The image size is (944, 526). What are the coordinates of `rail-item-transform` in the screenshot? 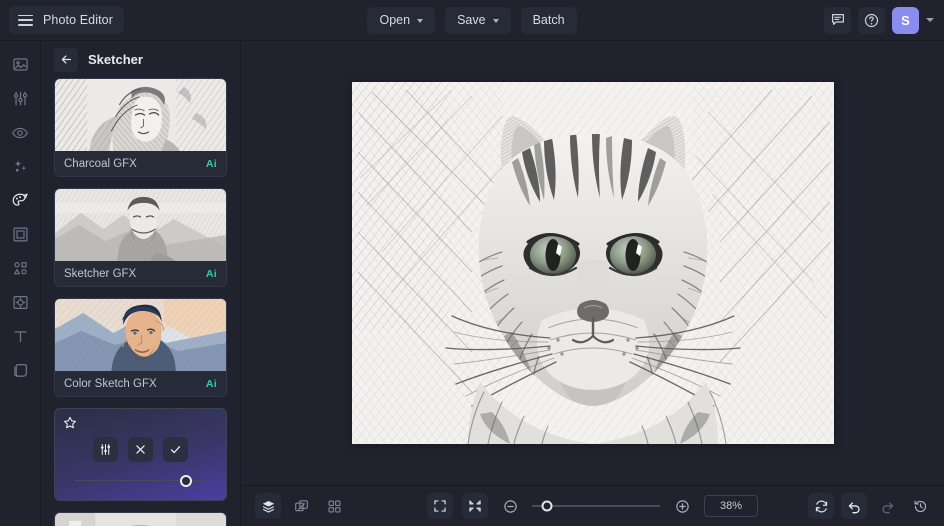 It's located at (20, 302).